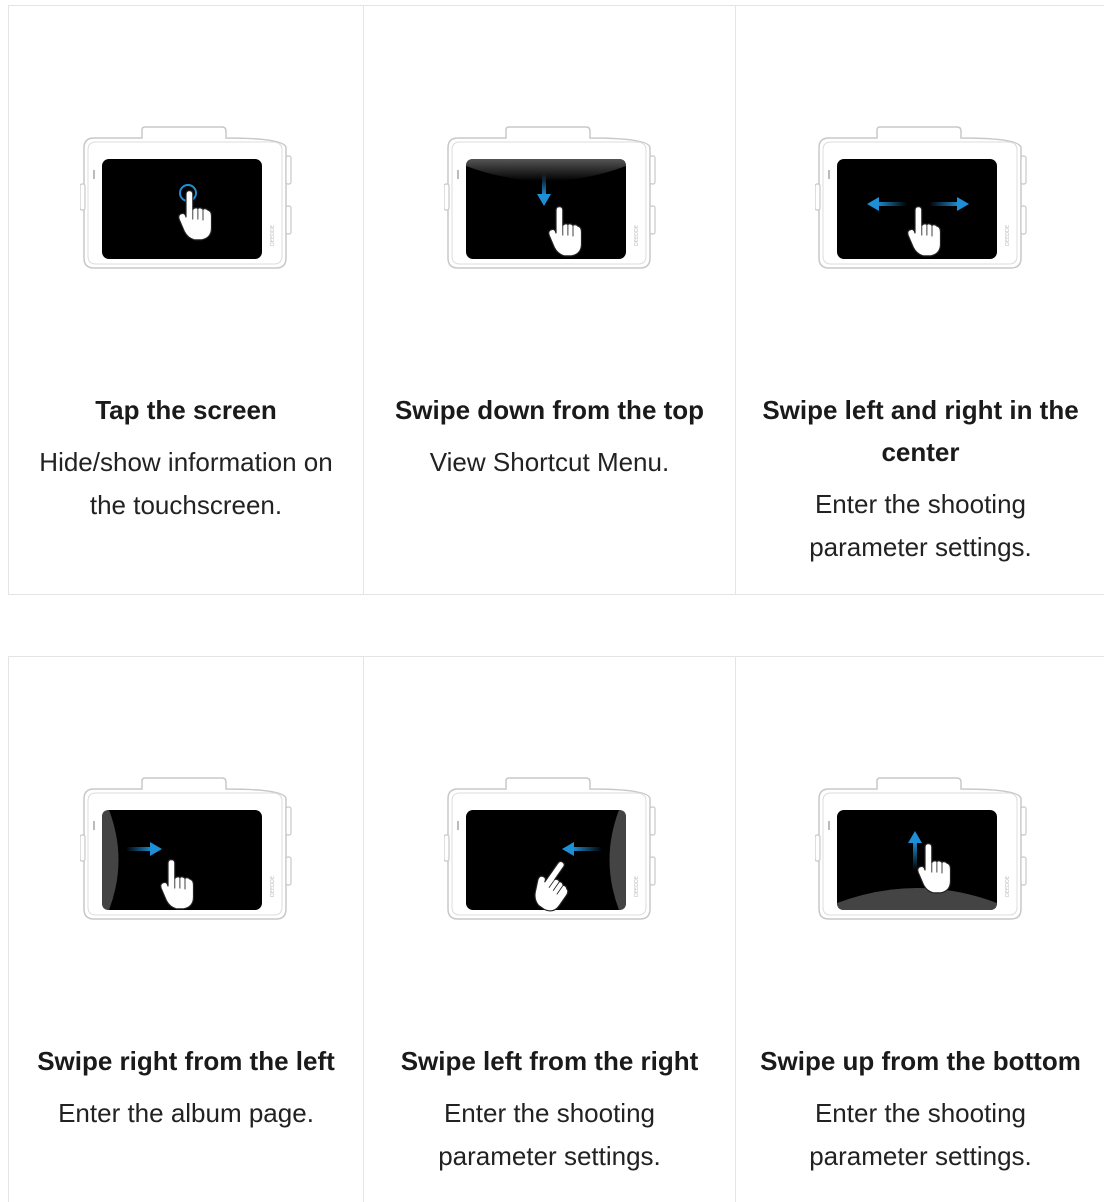  I want to click on tap-icon, so click(186, 197).